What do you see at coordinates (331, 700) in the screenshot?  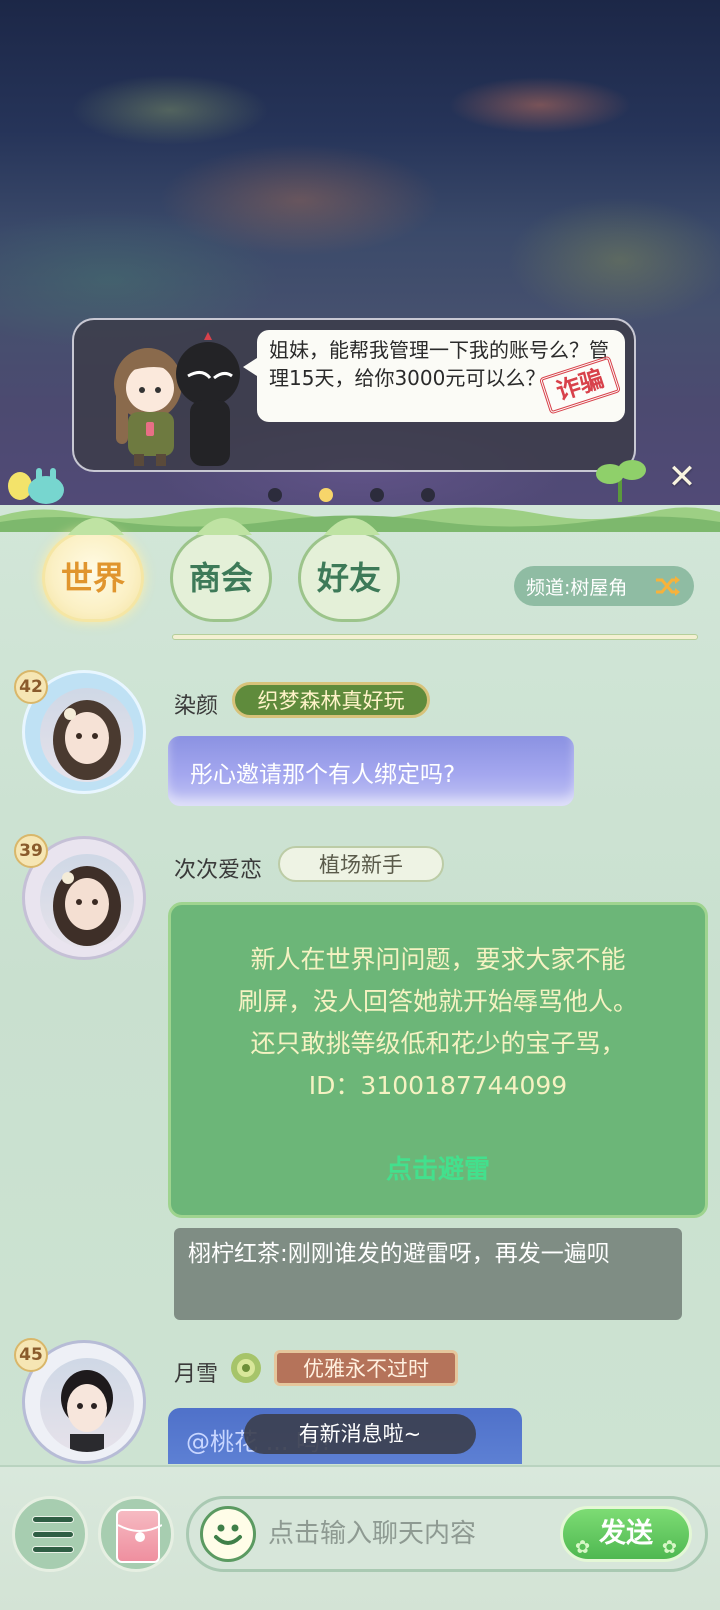 I see `title-tag: 织梦森林真好玩` at bounding box center [331, 700].